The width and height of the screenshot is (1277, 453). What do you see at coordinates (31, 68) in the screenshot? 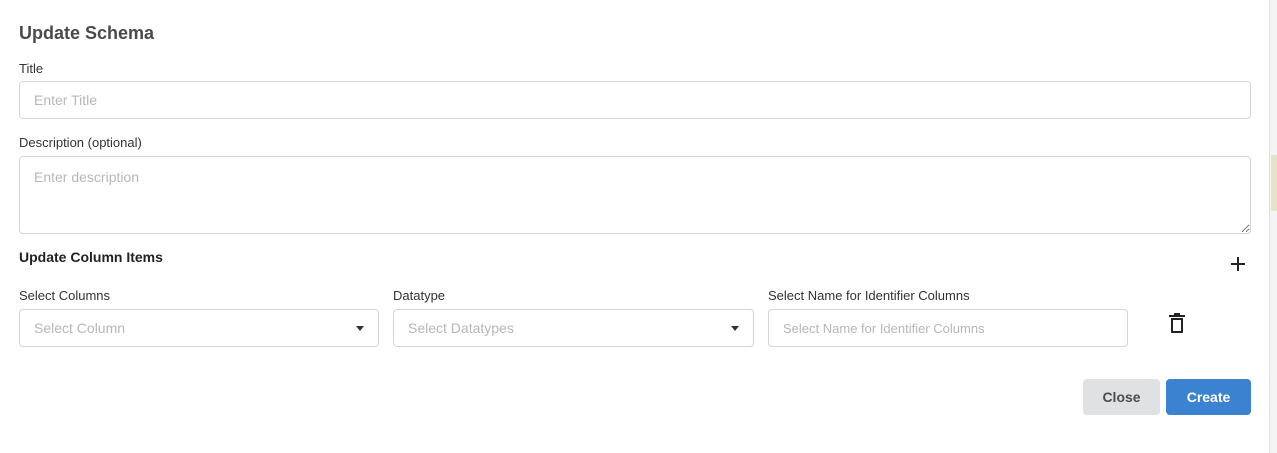
I see `title-label: Title` at bounding box center [31, 68].